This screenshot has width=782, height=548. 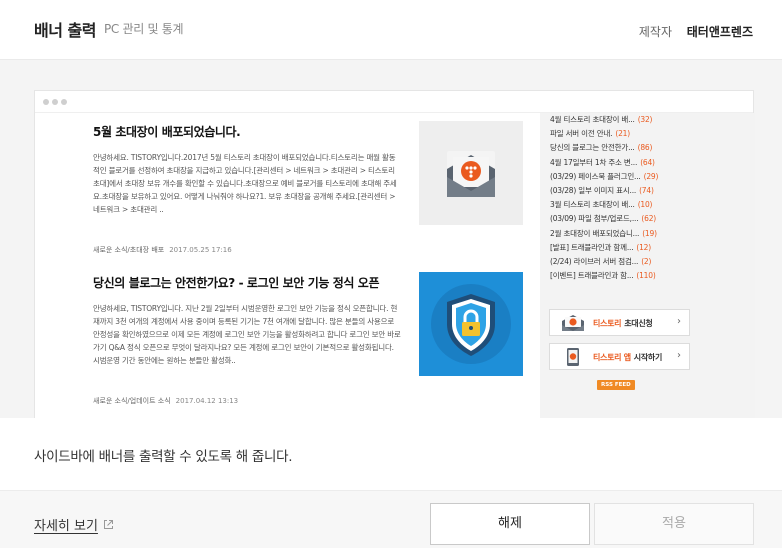 I want to click on list-item: 4월 티스토리 초대장이 배... (32), so click(x=601, y=119).